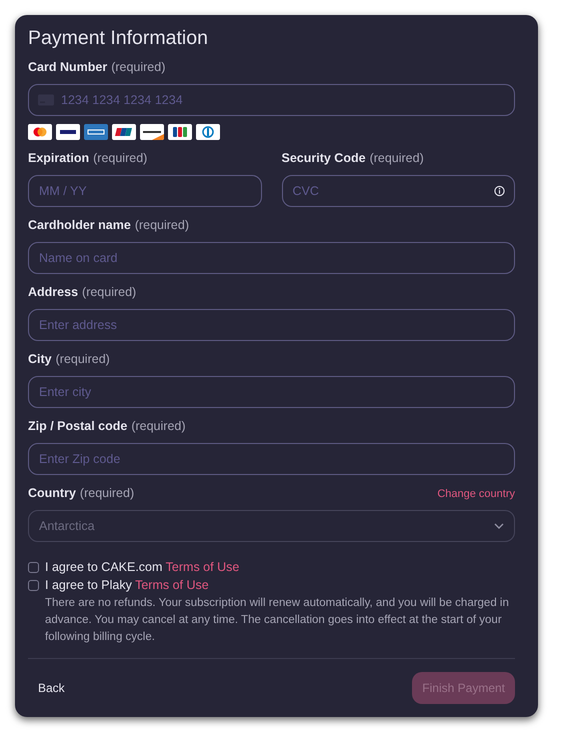  What do you see at coordinates (79, 225) in the screenshot?
I see `field-label: Cardholder name` at bounding box center [79, 225].